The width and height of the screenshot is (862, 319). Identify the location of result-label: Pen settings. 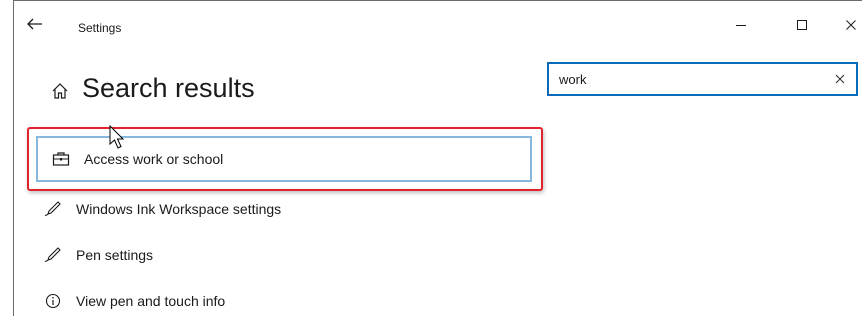
(115, 255).